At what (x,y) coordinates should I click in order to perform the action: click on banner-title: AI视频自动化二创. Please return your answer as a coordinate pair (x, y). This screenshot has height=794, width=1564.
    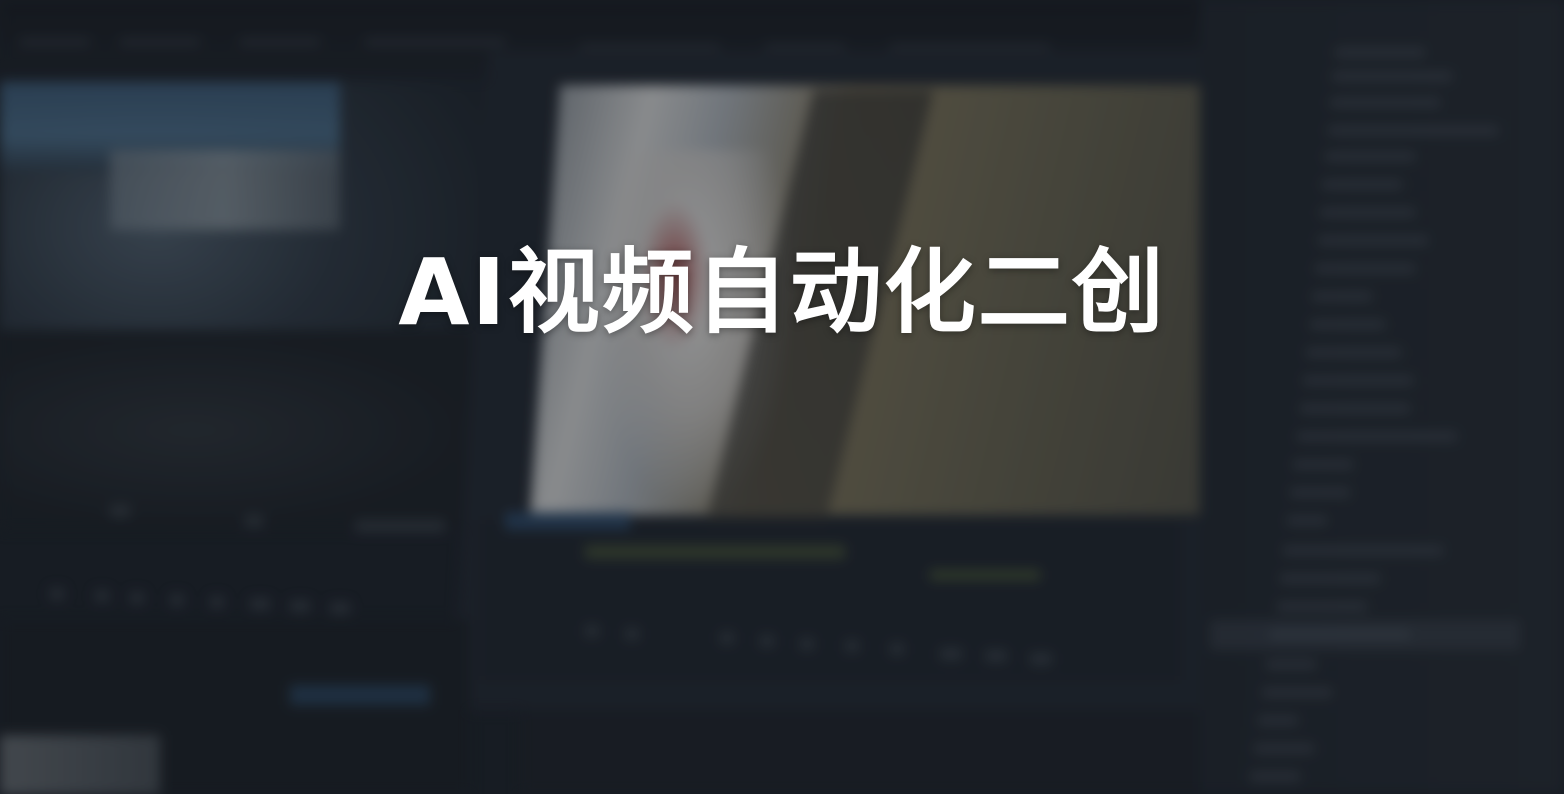
    Looking at the image, I should click on (782, 292).